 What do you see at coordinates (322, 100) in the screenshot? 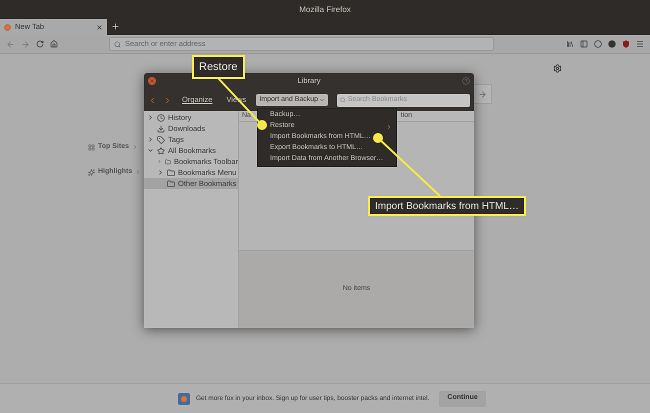
I see `caret-icon` at bounding box center [322, 100].